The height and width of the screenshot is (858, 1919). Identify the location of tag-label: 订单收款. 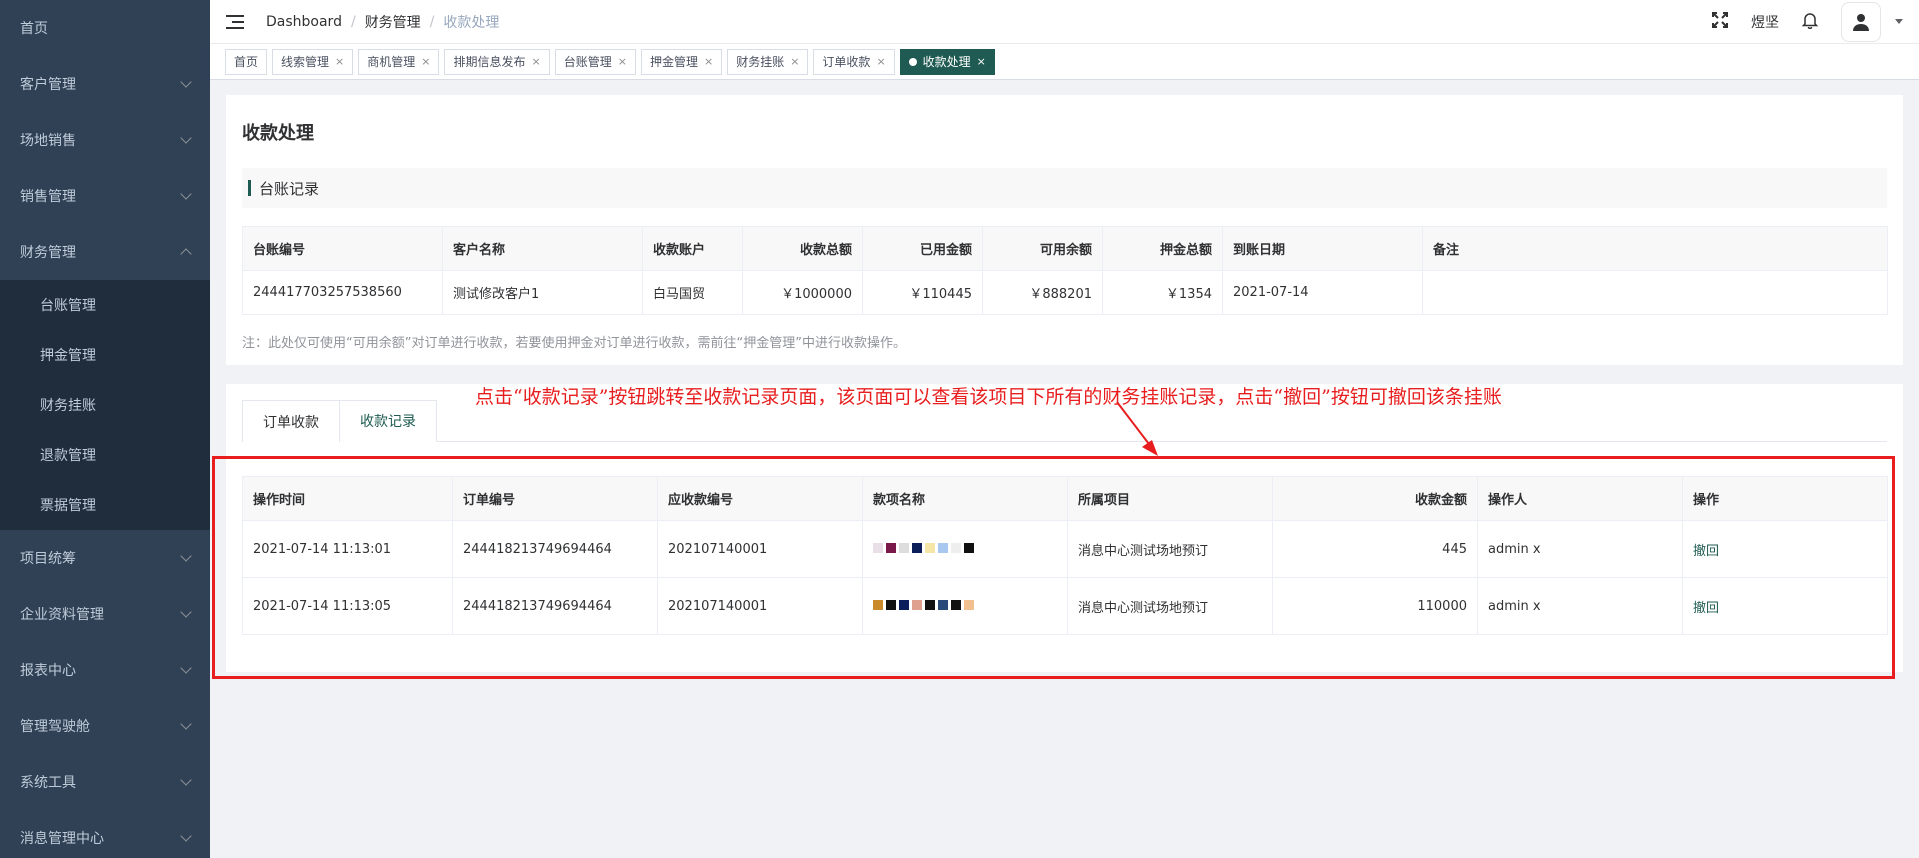
(846, 62).